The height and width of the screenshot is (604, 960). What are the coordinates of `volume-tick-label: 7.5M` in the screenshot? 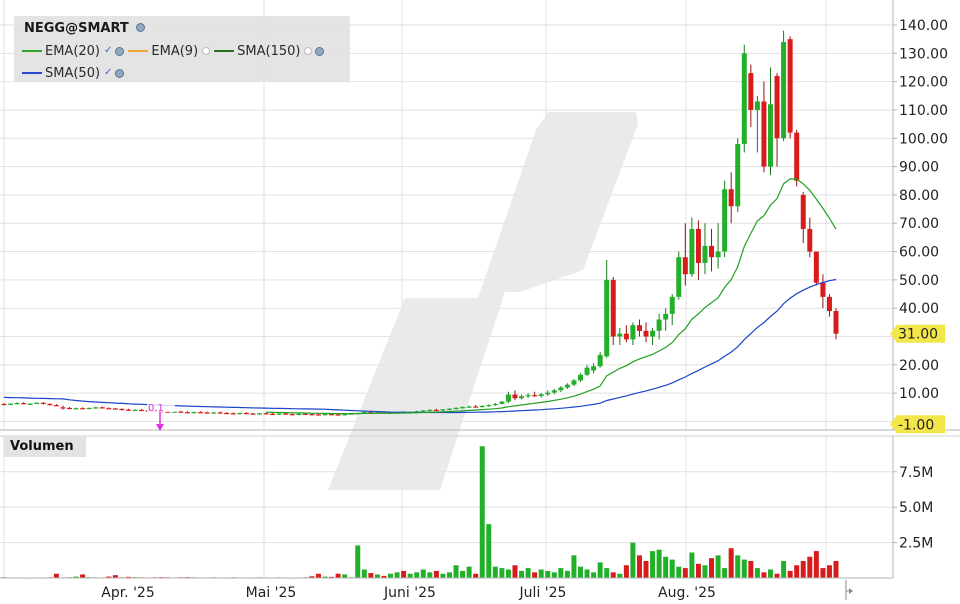 It's located at (916, 473).